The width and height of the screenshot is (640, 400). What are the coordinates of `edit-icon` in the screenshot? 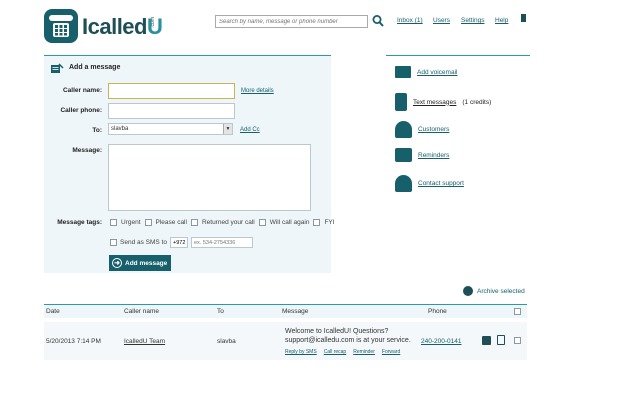 It's located at (486, 340).